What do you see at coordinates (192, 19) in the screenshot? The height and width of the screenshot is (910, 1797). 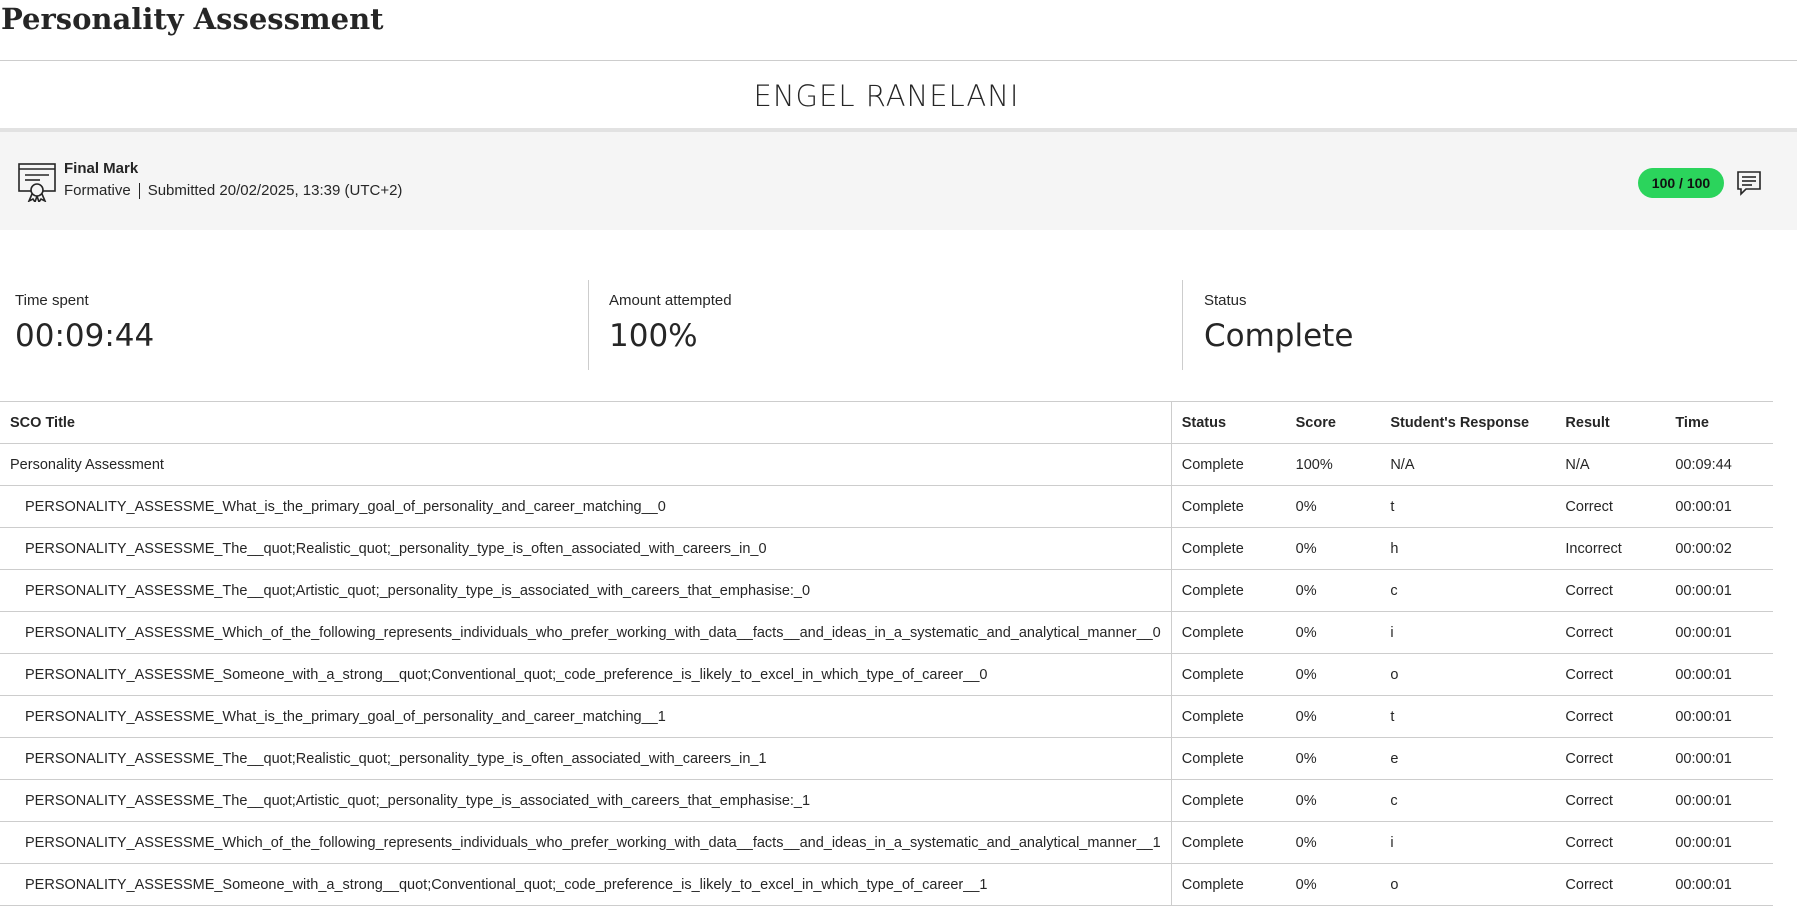 I see `page-title: Personality Assessment` at bounding box center [192, 19].